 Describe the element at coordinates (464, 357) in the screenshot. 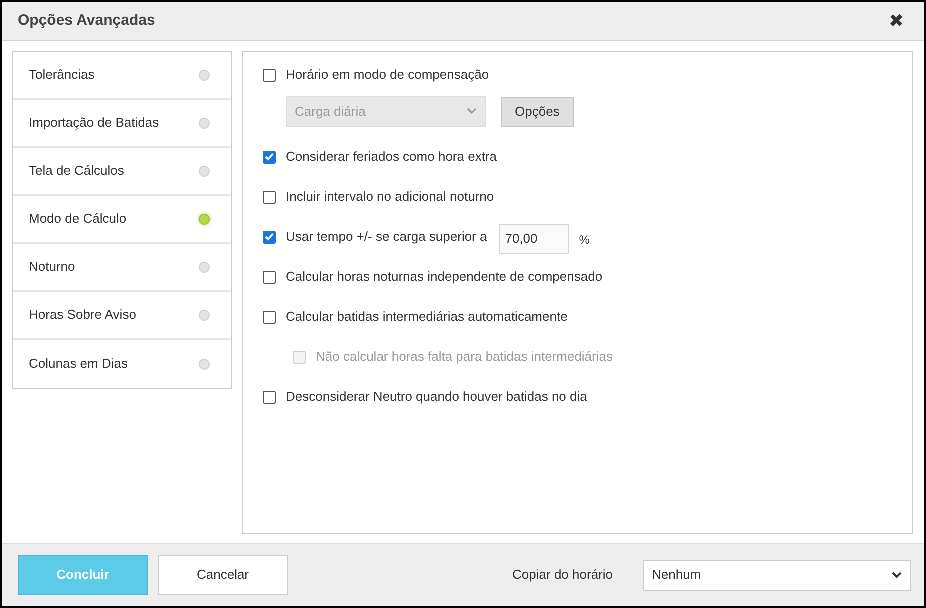

I see `option-label: Não calcular horas falta para batidas intermediárias` at that location.